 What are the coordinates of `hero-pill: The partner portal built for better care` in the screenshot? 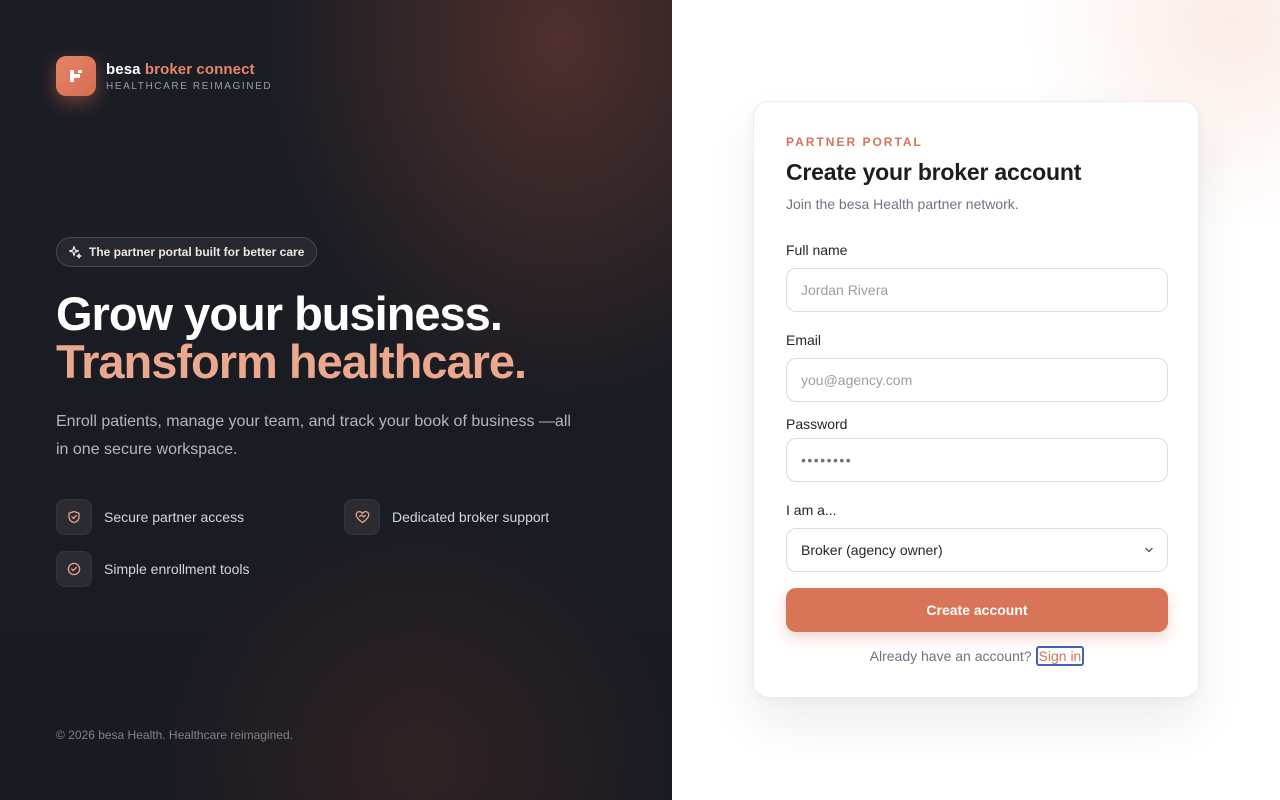 It's located at (187, 252).